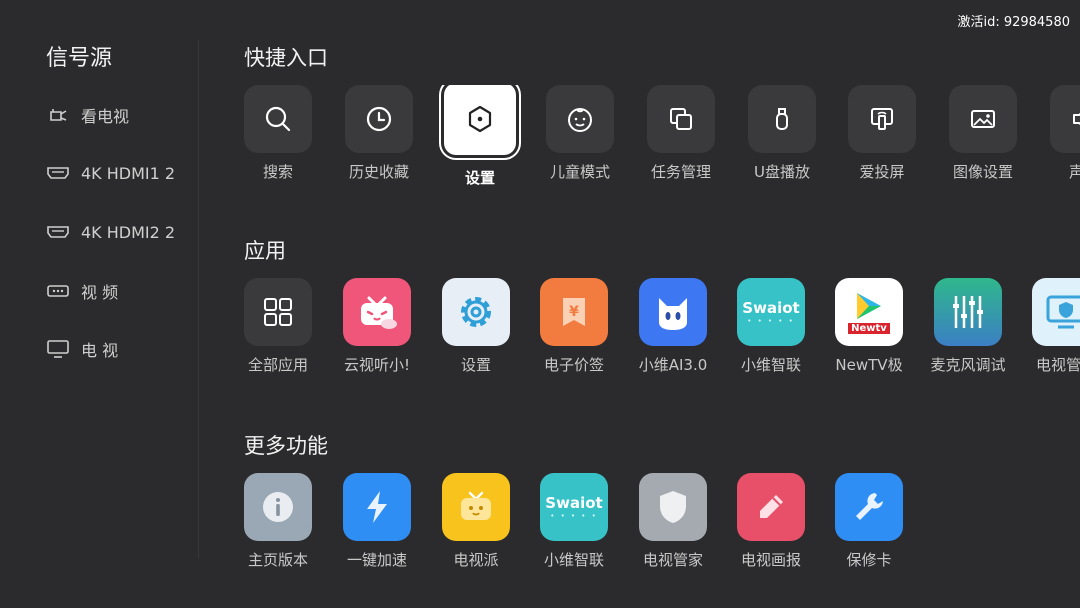 The width and height of the screenshot is (1080, 608). What do you see at coordinates (128, 232) in the screenshot?
I see `source-item-label: 4K HDMI2 2` at bounding box center [128, 232].